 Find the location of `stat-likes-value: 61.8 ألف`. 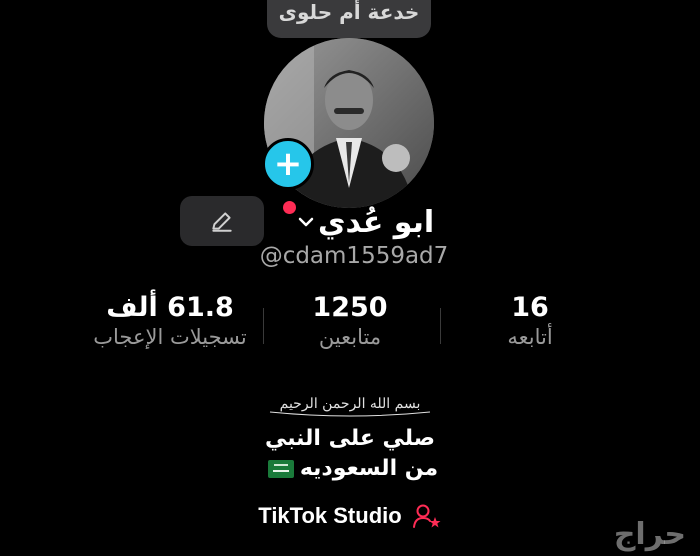

stat-likes-value: 61.8 ألف is located at coordinates (170, 307).